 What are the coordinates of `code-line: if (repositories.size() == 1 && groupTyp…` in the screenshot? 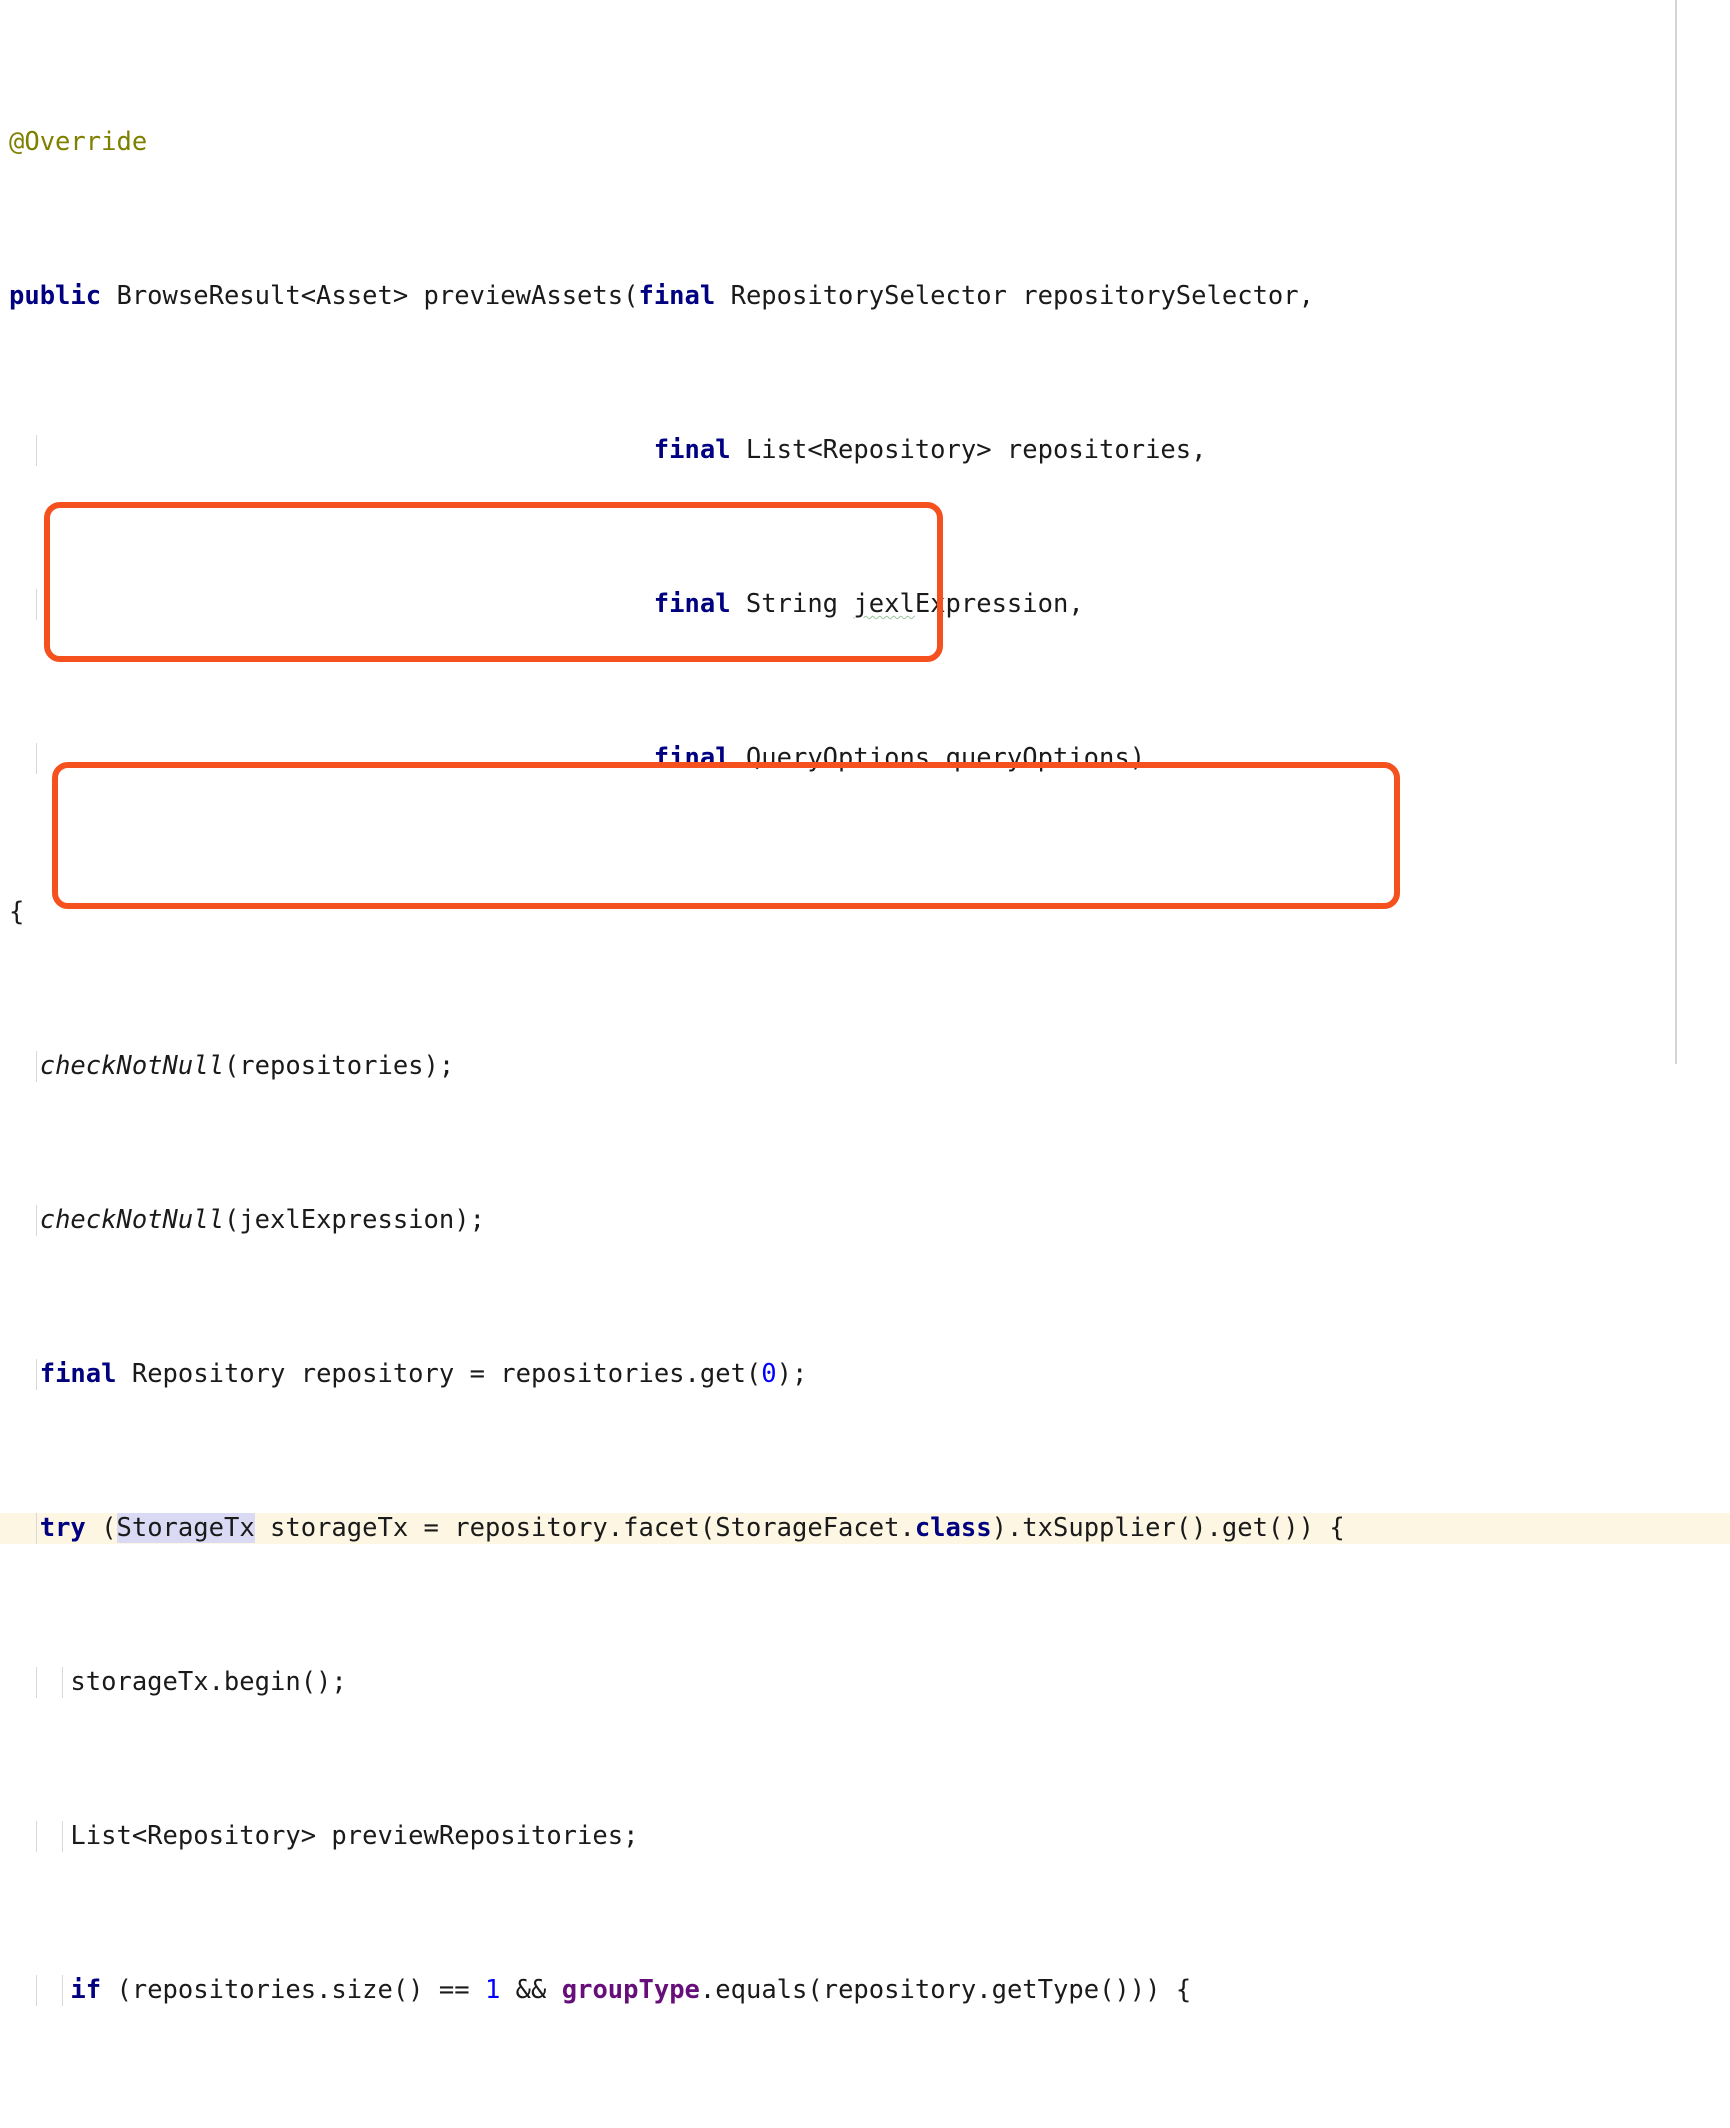 It's located at (865, 1990).